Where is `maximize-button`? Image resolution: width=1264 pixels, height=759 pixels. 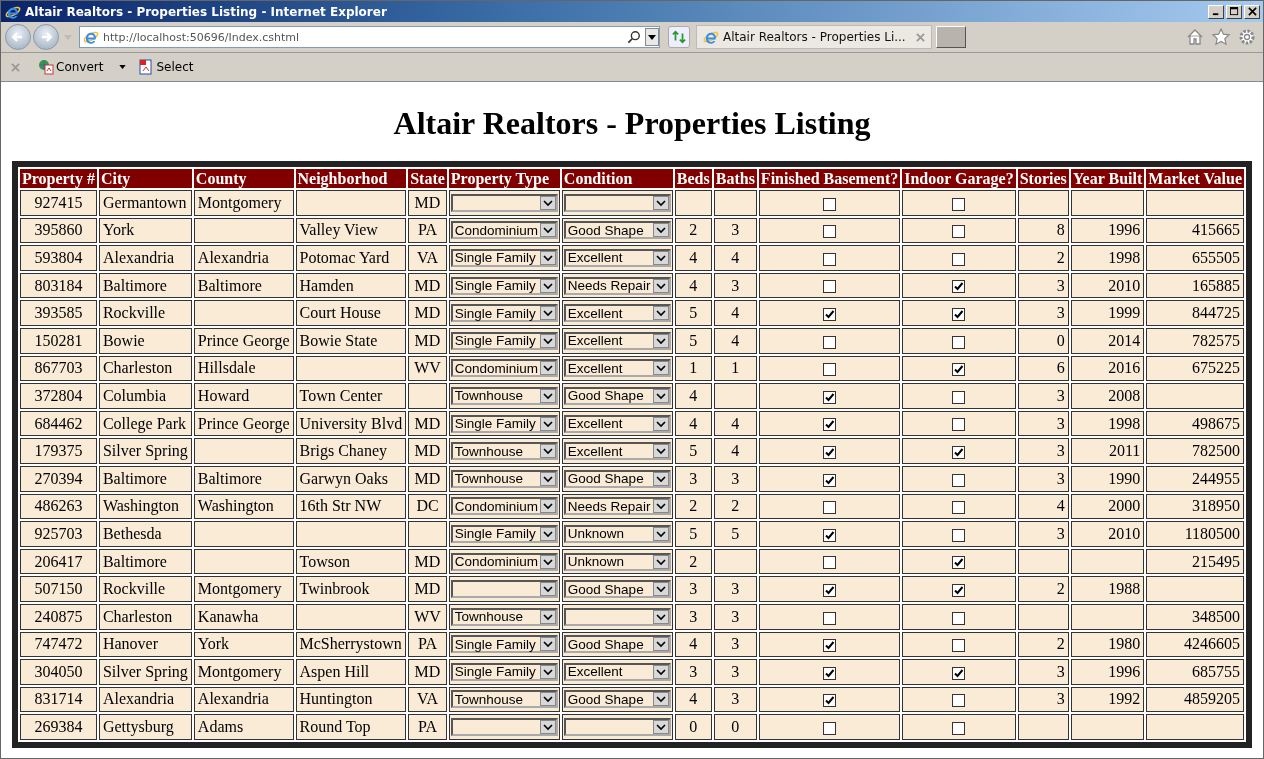
maximize-button is located at coordinates (1234, 11).